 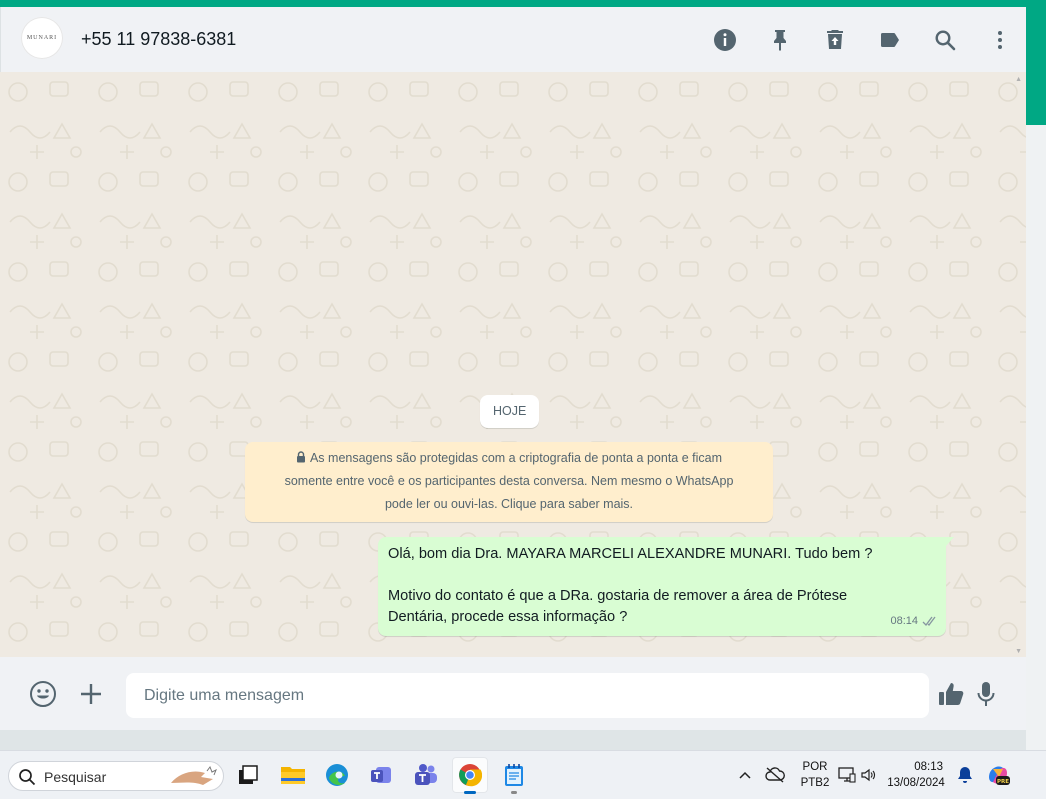 I want to click on show-hidden-icons-button, so click(x=745, y=775).